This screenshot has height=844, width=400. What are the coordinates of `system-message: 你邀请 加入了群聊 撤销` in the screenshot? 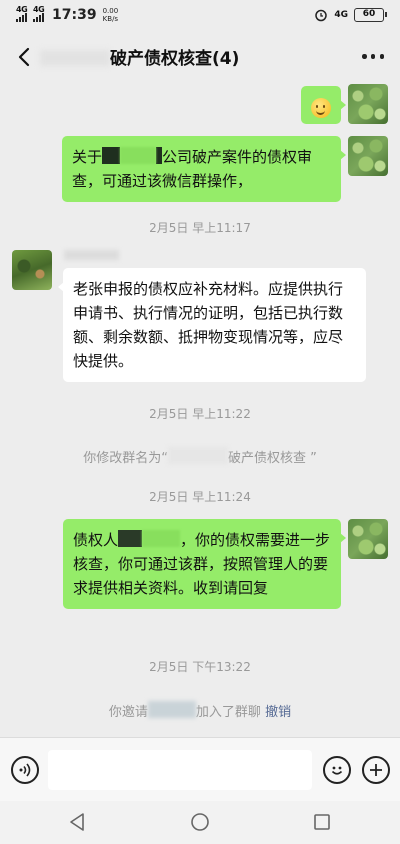 It's located at (200, 710).